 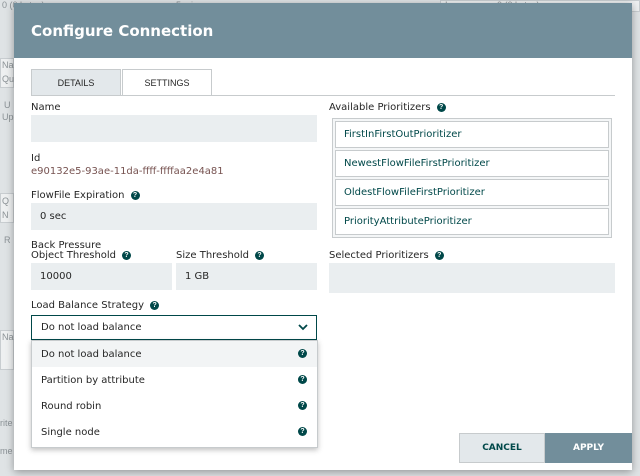 I want to click on dropdown-option-label: Do not load balance, so click(x=91, y=354).